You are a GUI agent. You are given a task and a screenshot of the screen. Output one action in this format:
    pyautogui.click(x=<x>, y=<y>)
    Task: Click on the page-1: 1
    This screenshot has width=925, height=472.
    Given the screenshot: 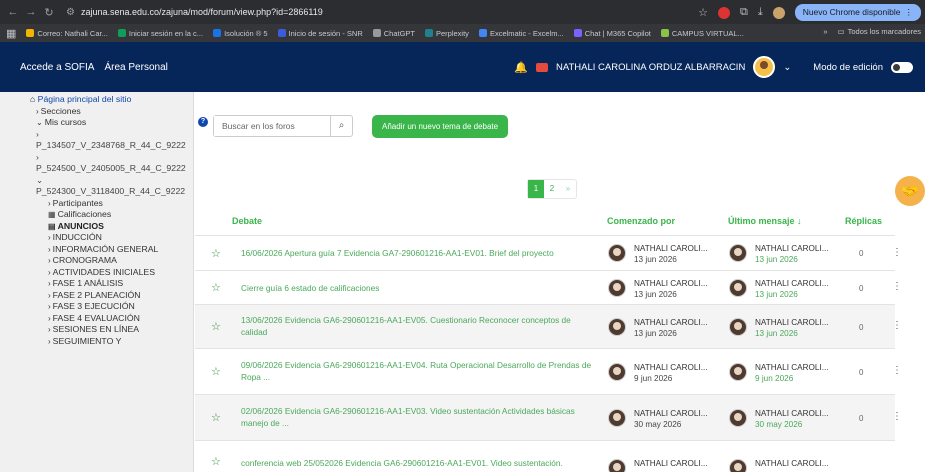 What is the action you would take?
    pyautogui.click(x=536, y=189)
    